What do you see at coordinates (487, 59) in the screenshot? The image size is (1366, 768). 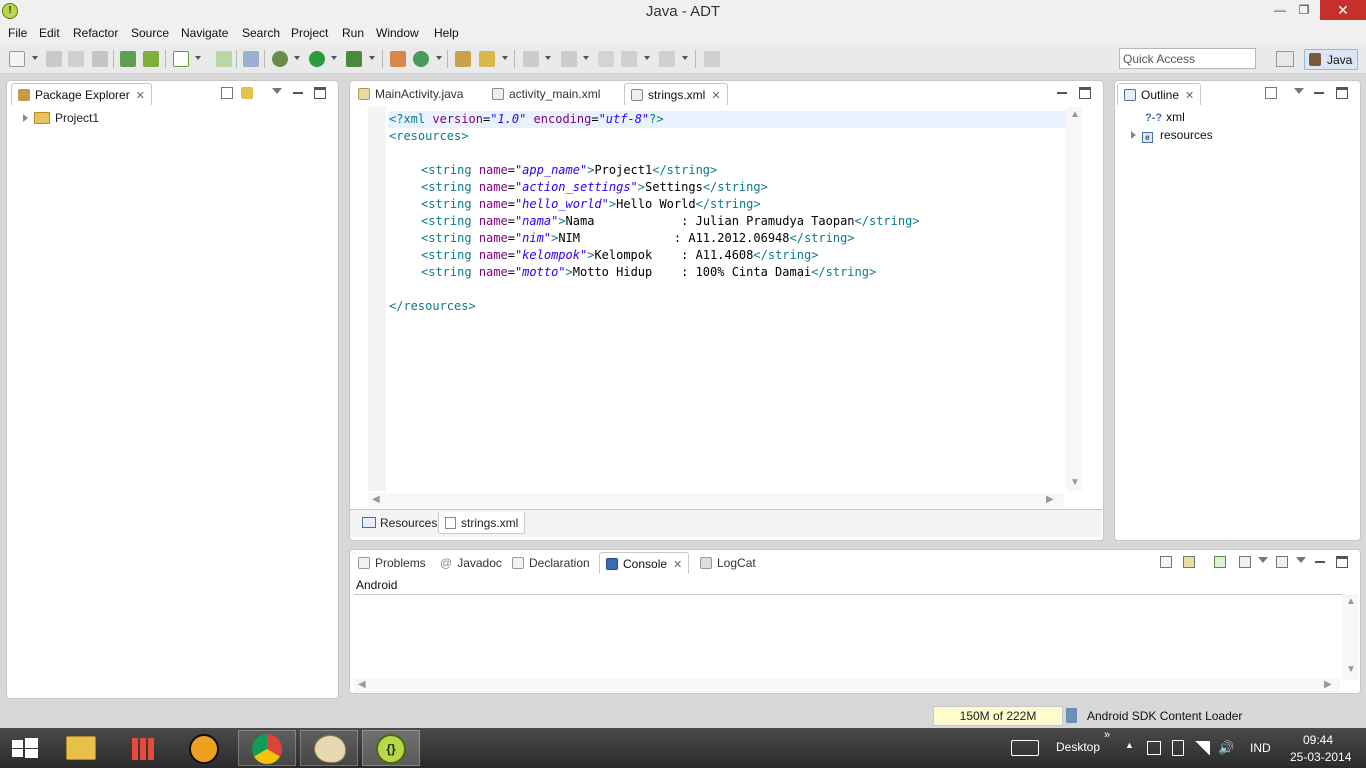 I see `search-icon` at bounding box center [487, 59].